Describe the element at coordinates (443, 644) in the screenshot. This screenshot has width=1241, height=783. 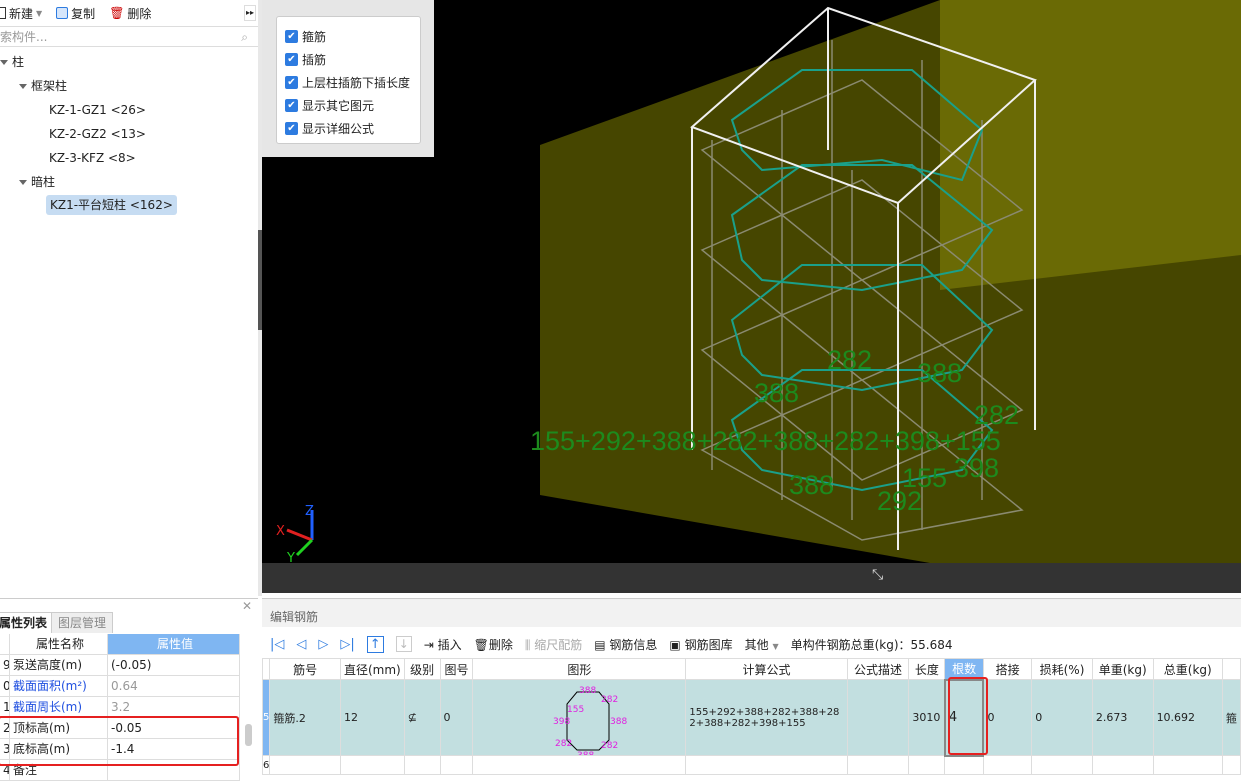
I see `insert-button: ⇥ 插入` at that location.